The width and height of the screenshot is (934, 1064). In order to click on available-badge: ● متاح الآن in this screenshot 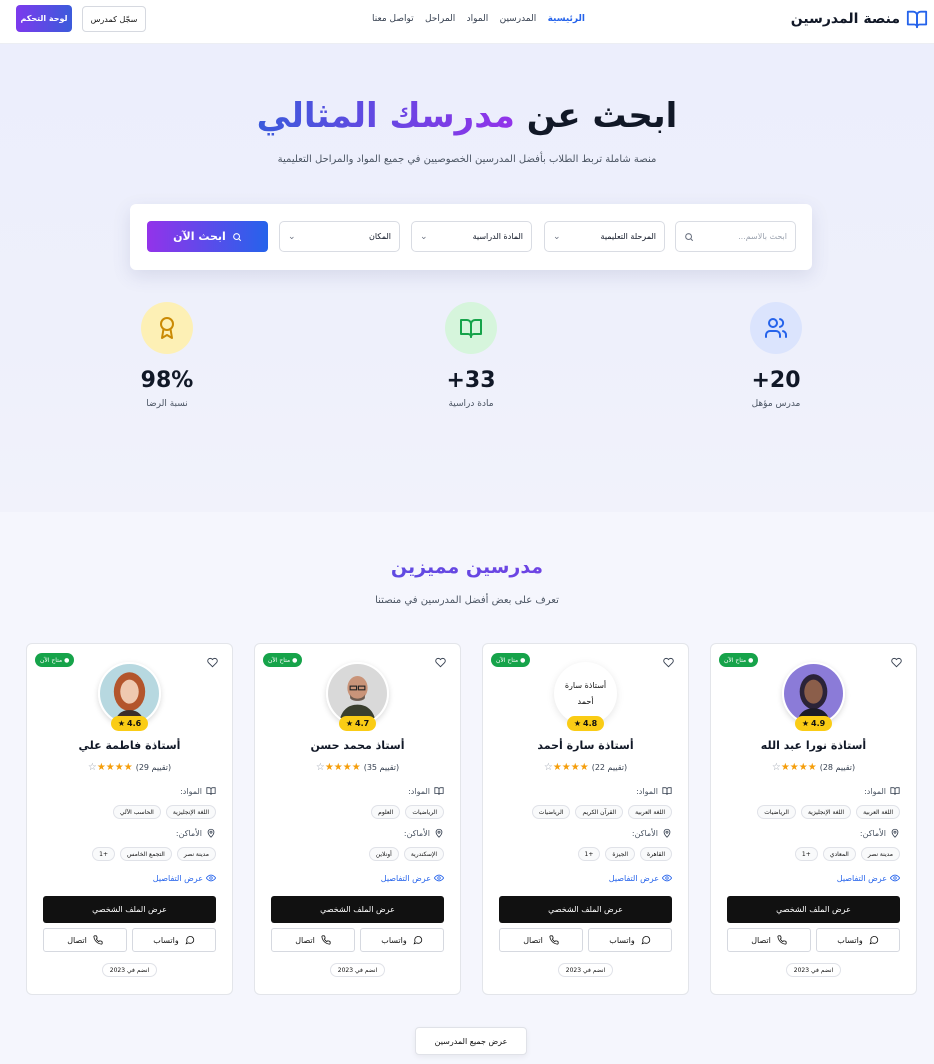, I will do `click(739, 660)`.